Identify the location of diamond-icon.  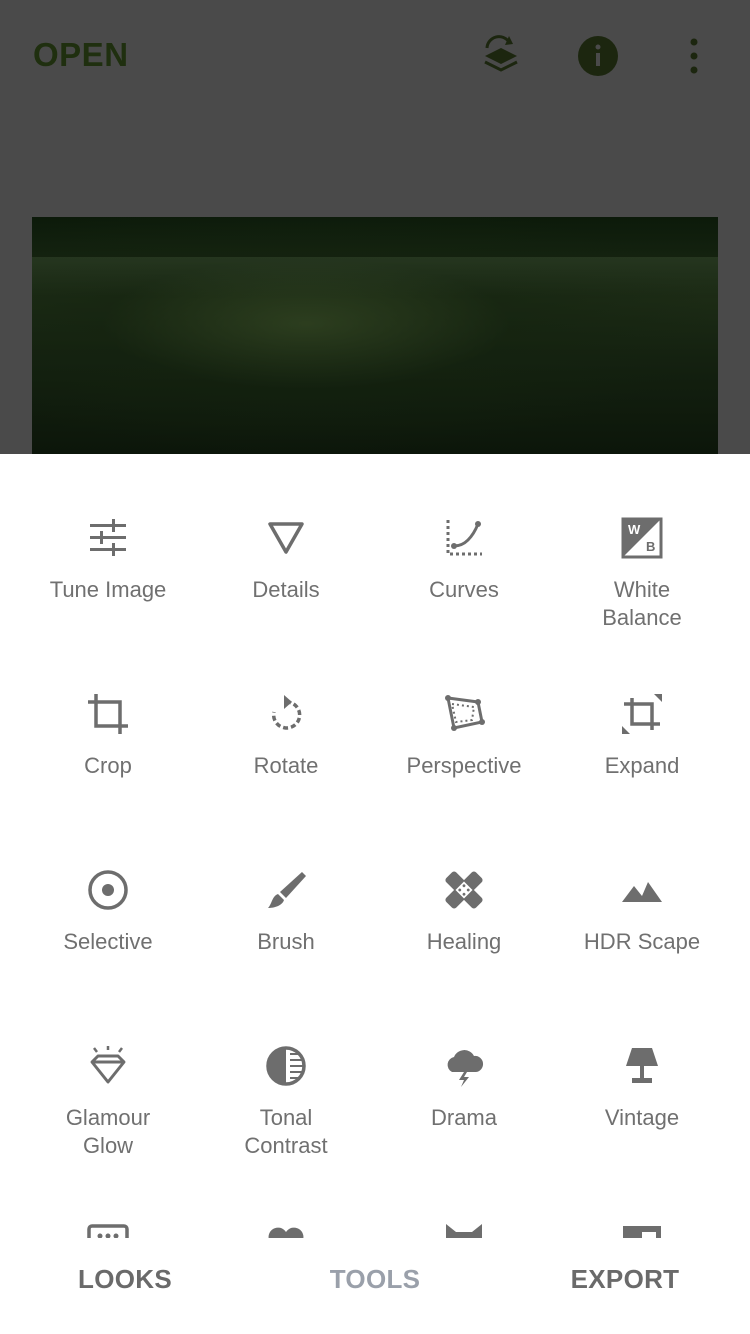
(108, 1066).